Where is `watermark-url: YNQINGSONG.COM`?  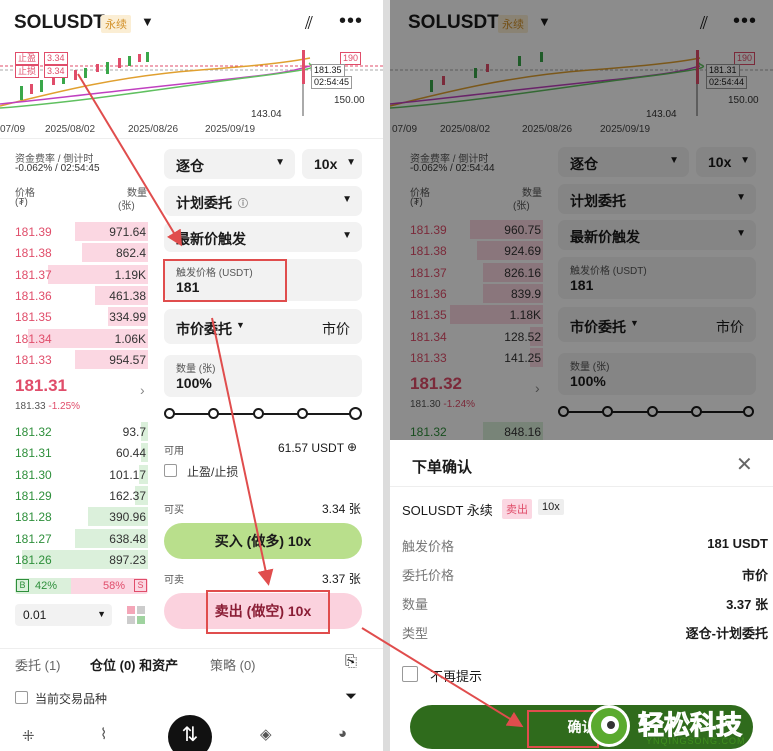
watermark-url: YNQINGSONG.COM is located at coordinates (696, 741).